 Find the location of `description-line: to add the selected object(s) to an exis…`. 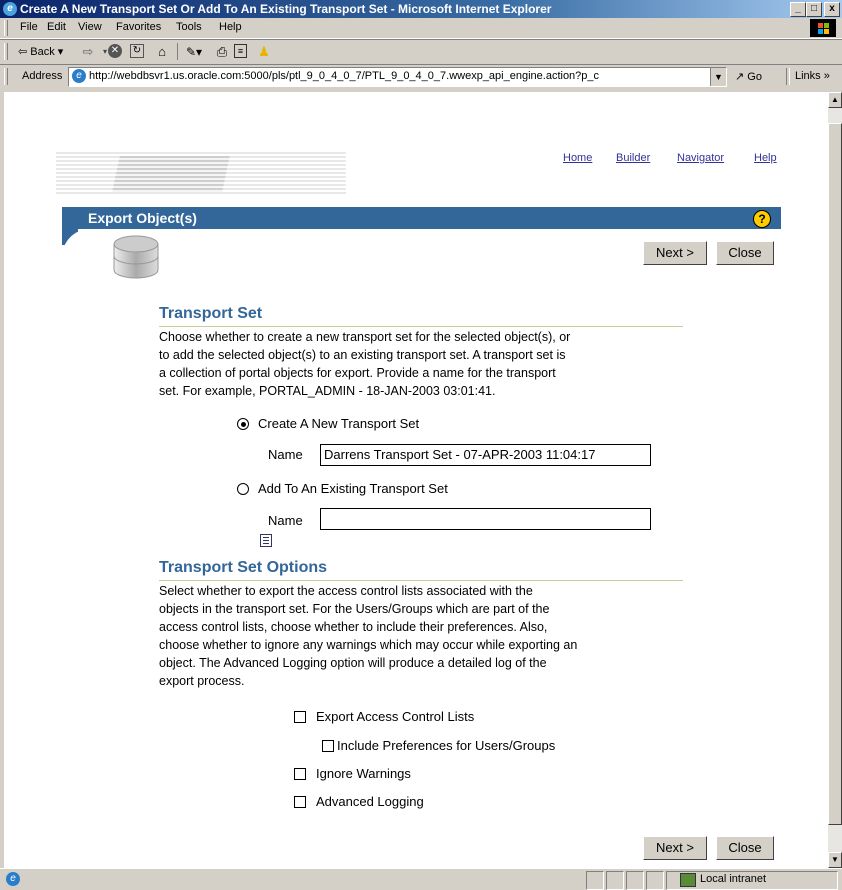

description-line: to add the selected object(s) to an exis… is located at coordinates (362, 355).